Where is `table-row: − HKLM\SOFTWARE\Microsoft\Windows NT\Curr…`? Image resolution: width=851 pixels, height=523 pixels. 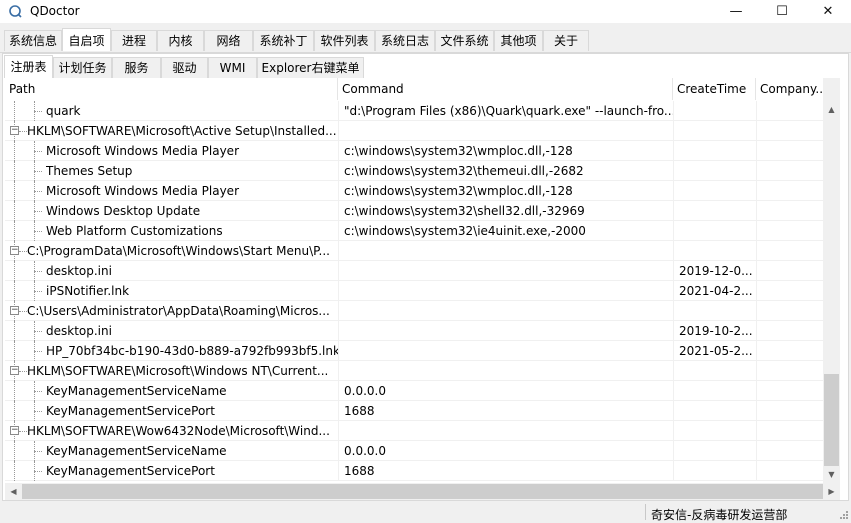 table-row: − HKLM\SOFTWARE\Microsoft\Windows NT\Curr… is located at coordinates (414, 371).